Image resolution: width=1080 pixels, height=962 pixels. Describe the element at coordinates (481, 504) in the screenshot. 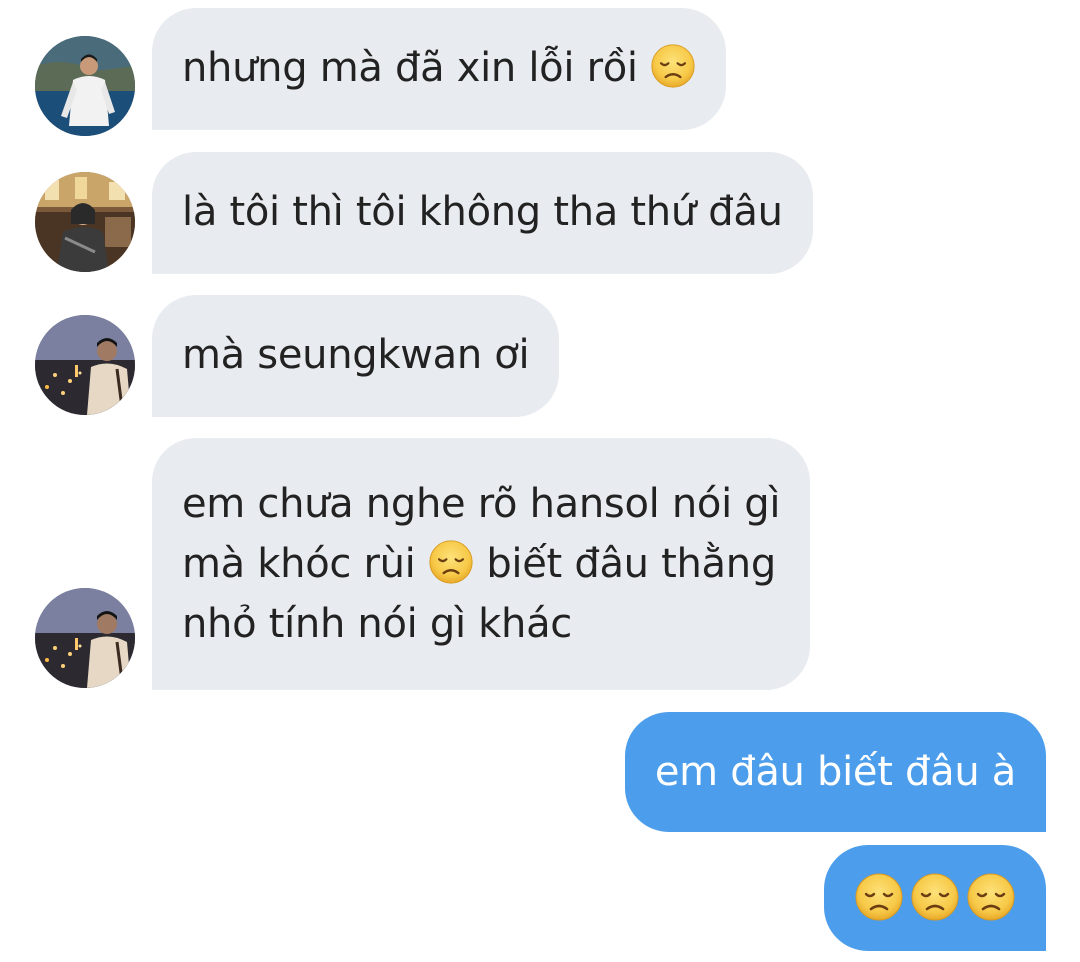

I see `message-text-line: em chưa nghe rõ hansol nói gì` at that location.